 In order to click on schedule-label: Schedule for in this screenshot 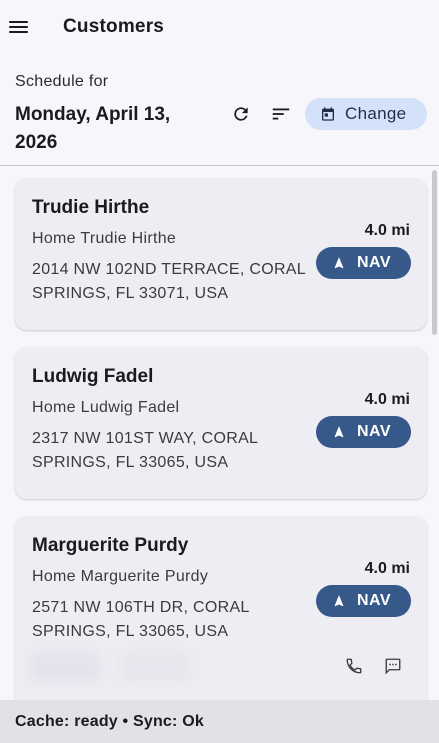, I will do `click(62, 81)`.